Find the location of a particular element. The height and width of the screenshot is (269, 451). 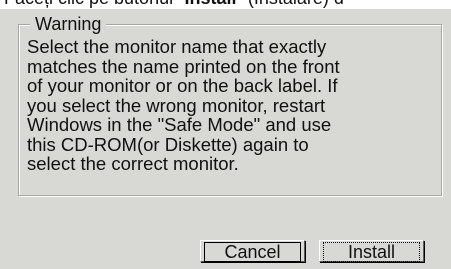

cancel-button: Cancel is located at coordinates (252, 251).